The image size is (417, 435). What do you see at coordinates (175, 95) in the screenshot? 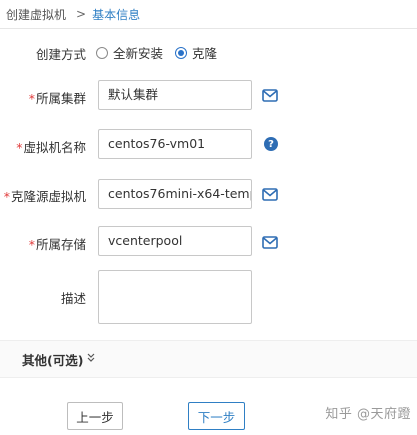
I see `cluster-field: 默认集群` at bounding box center [175, 95].